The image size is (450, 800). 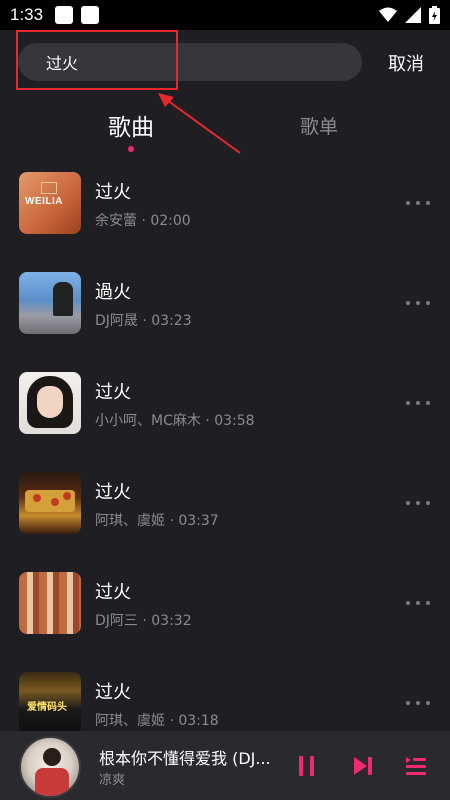 I want to click on album-cover: WEILIA, so click(x=50, y=203).